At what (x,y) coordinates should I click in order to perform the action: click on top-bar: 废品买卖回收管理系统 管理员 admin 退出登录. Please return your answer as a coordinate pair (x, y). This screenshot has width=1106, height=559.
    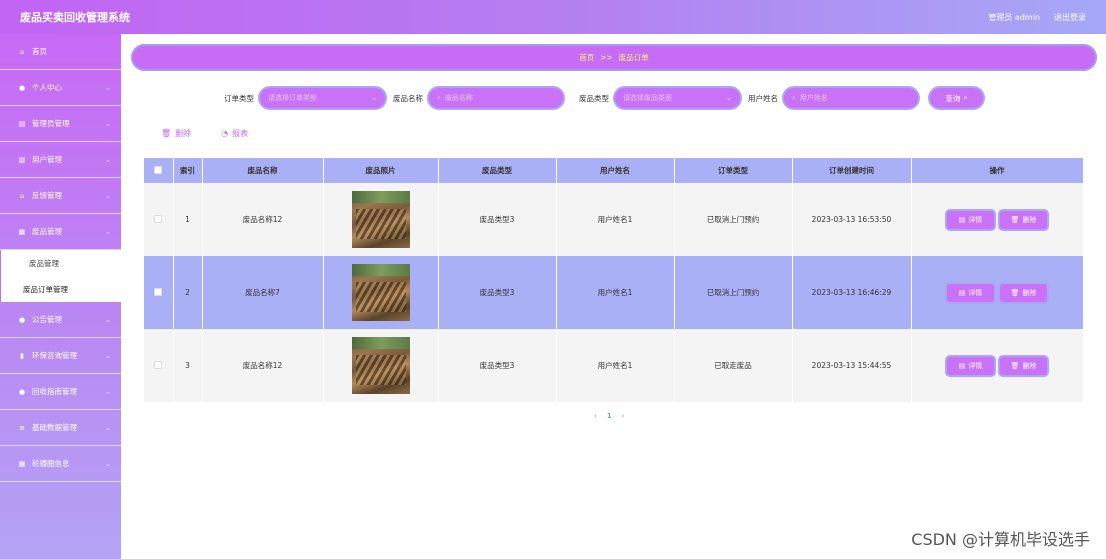
    Looking at the image, I should click on (553, 17).